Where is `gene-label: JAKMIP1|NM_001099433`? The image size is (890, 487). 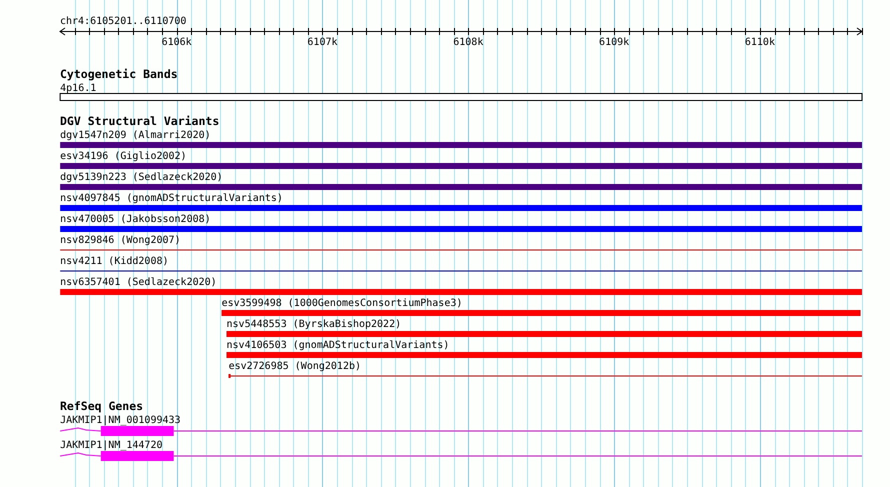 gene-label: JAKMIP1|NM_001099433 is located at coordinates (120, 420).